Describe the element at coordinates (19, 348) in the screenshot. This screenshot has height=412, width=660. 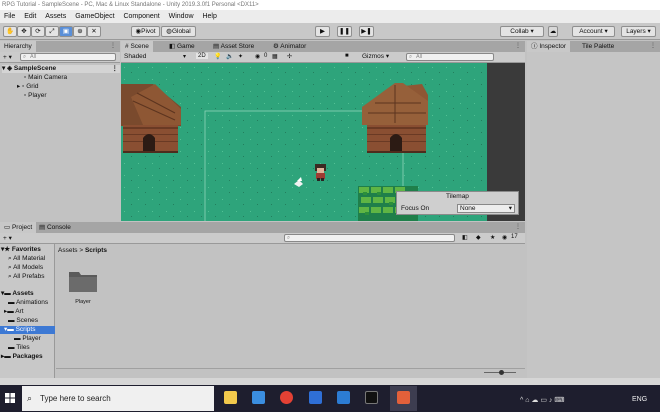
I see `folder-item-tiles: ▬ Tiles` at that location.